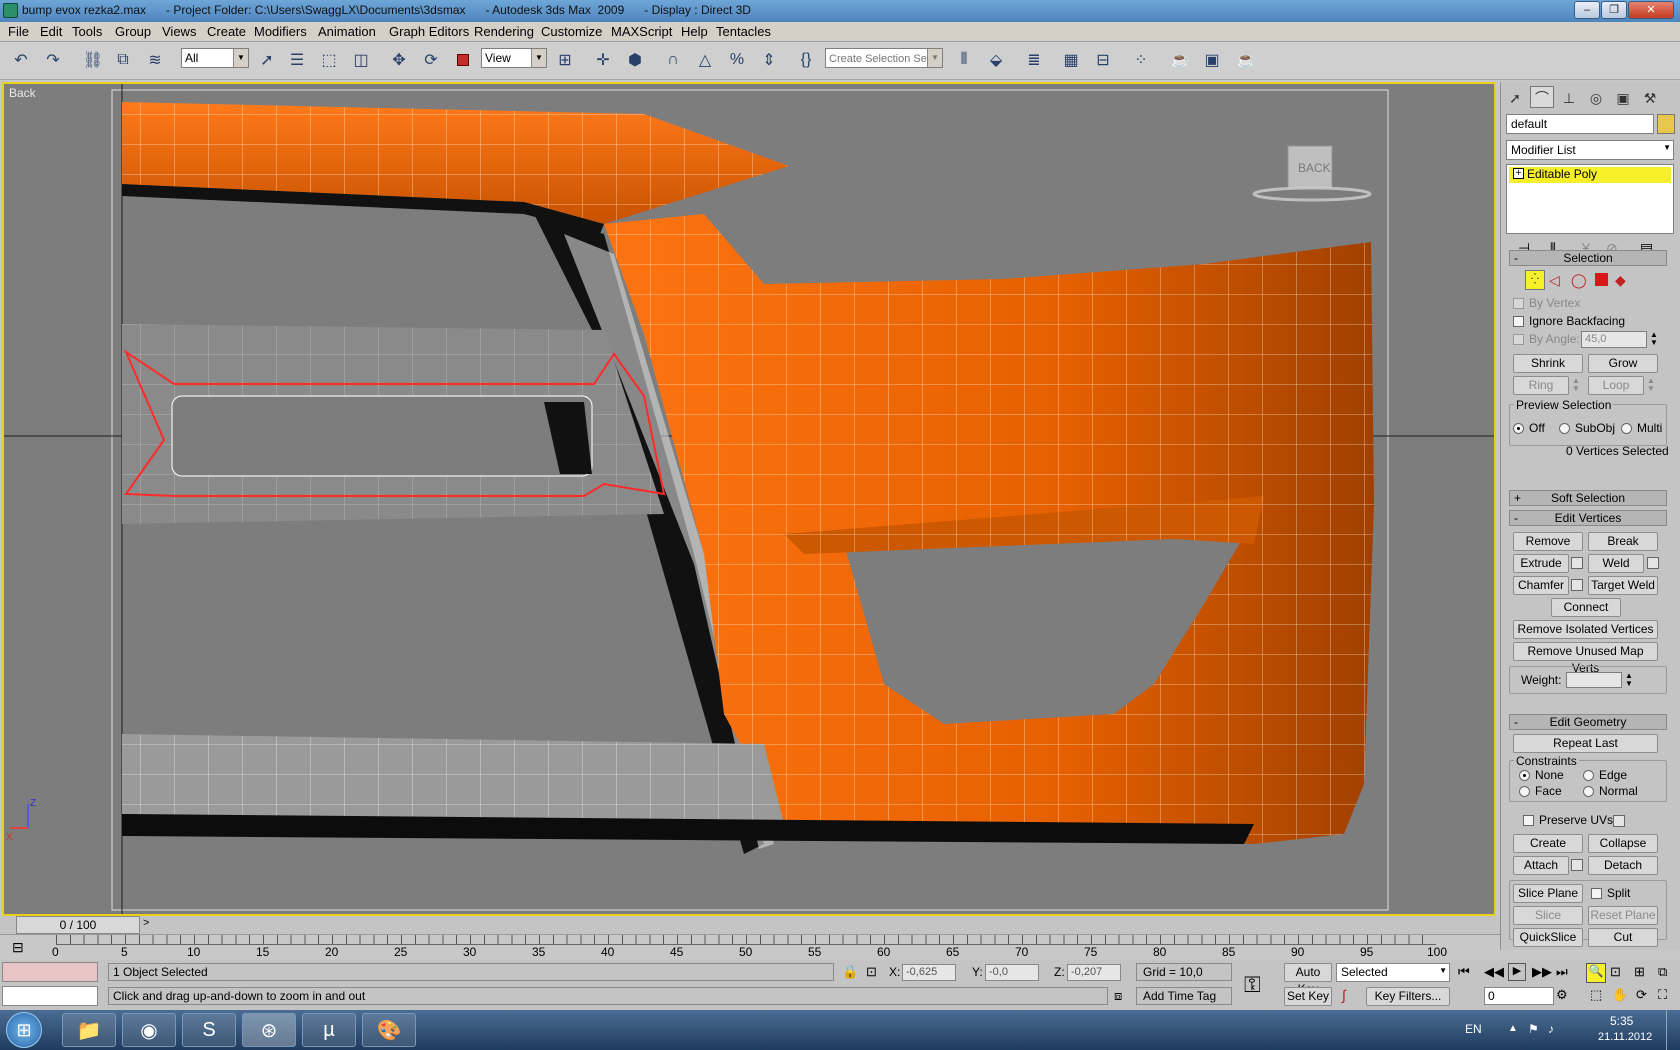  I want to click on collapse-button: Collapse, so click(1623, 843).